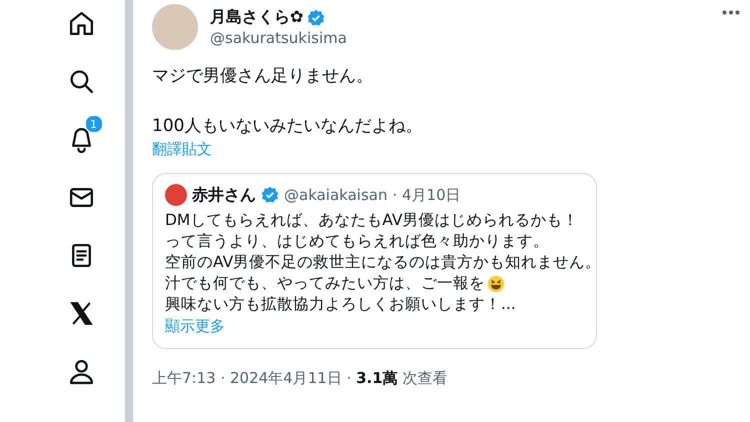  I want to click on quote-text-line: DMしてもらえれば、あなたもAV男優はじめられるかも！, so click(372, 220).